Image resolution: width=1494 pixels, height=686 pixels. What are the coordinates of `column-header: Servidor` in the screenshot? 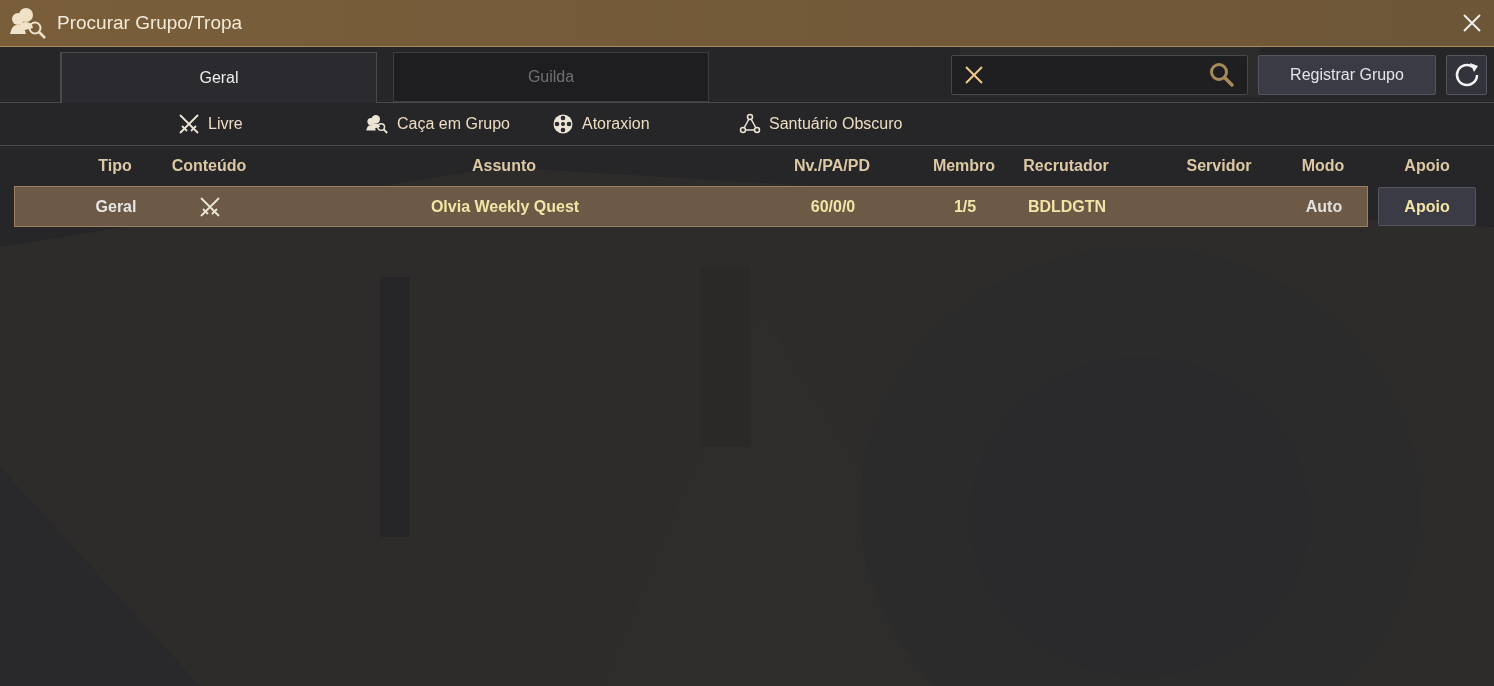 It's located at (1219, 166).